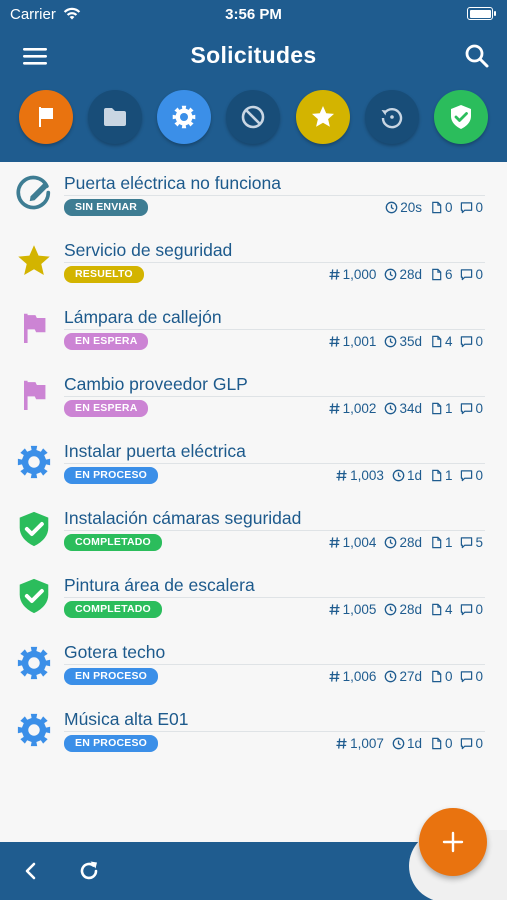 Image resolution: width=507 pixels, height=900 pixels. I want to click on request-meta: 20s 0 0, so click(434, 207).